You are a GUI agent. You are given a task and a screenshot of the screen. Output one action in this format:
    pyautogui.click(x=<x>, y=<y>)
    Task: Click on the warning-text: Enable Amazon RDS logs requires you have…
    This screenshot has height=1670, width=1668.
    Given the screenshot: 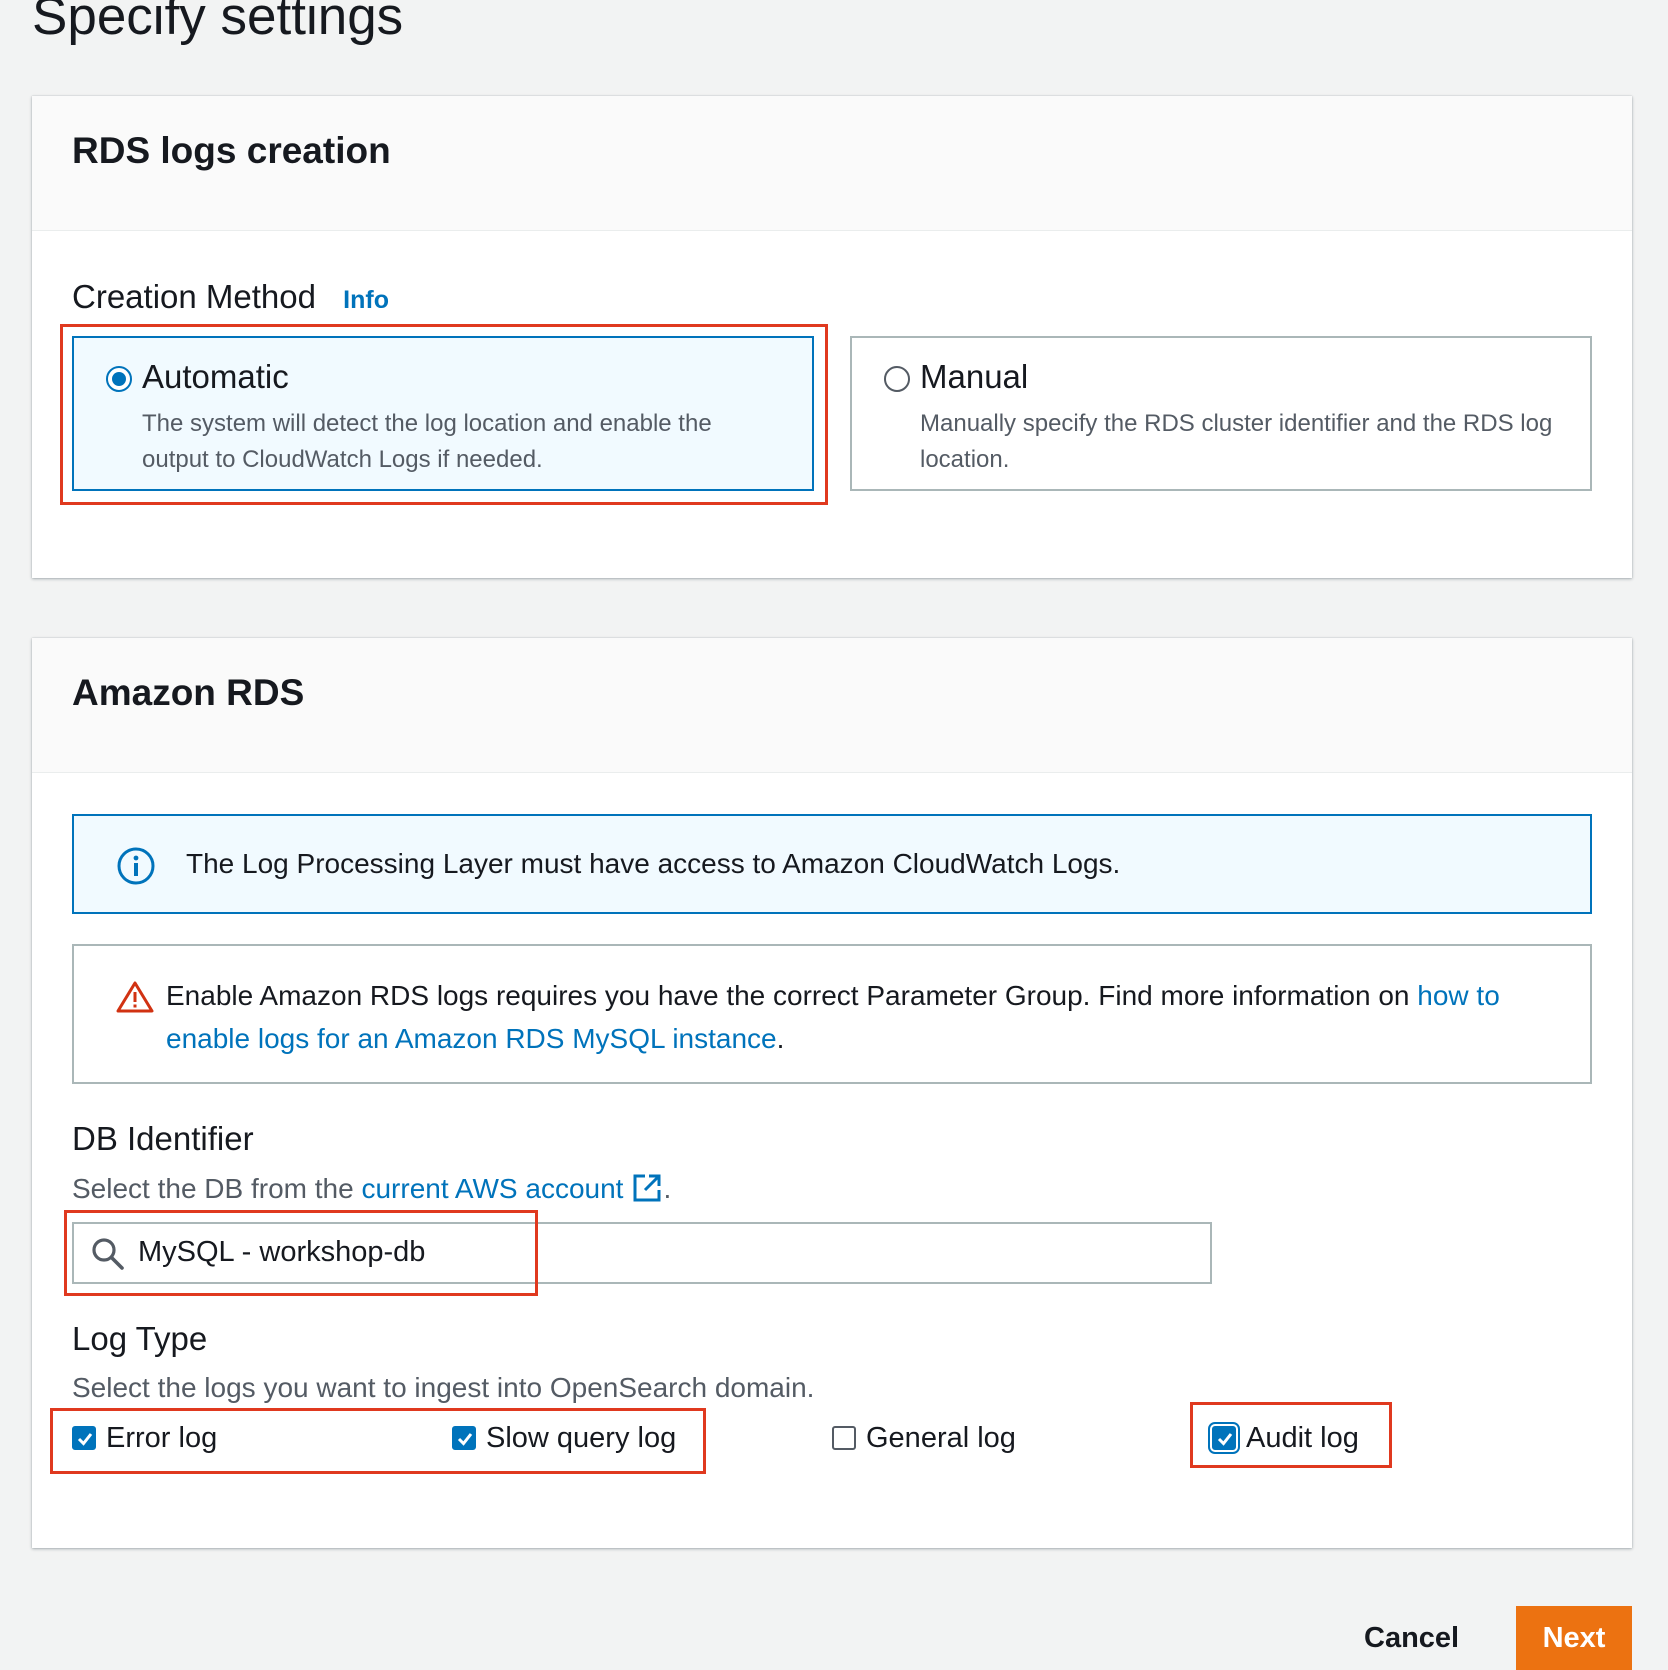 What is the action you would take?
    pyautogui.click(x=792, y=995)
    